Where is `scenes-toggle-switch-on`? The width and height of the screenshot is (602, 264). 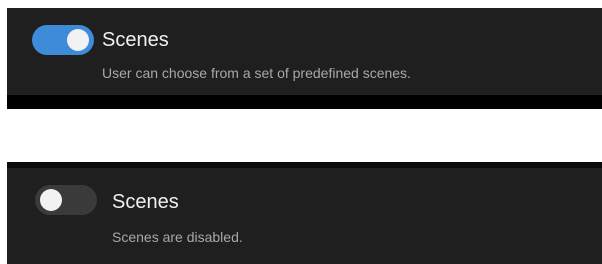 scenes-toggle-switch-on is located at coordinates (63, 40).